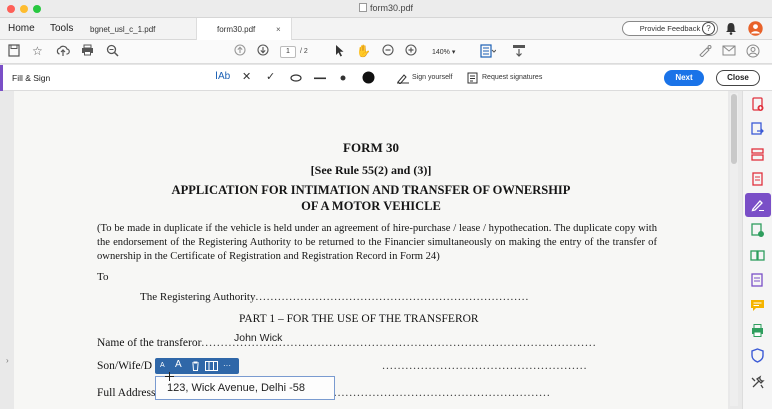 The height and width of the screenshot is (409, 772). Describe the element at coordinates (488, 51) in the screenshot. I see `page-fit-icon` at that location.